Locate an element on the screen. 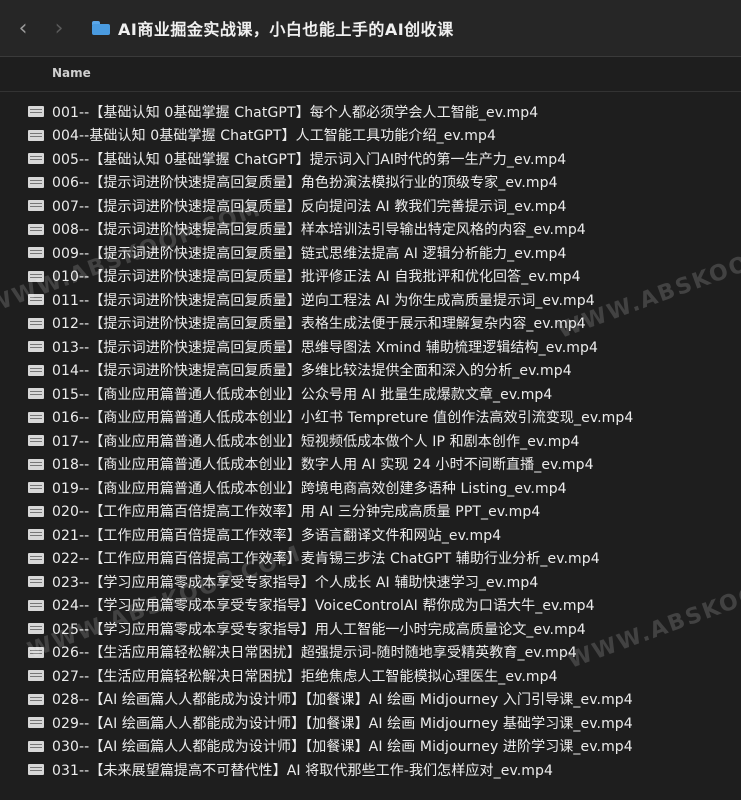 The image size is (741, 800). chevron-right-icon: › is located at coordinates (59, 28).